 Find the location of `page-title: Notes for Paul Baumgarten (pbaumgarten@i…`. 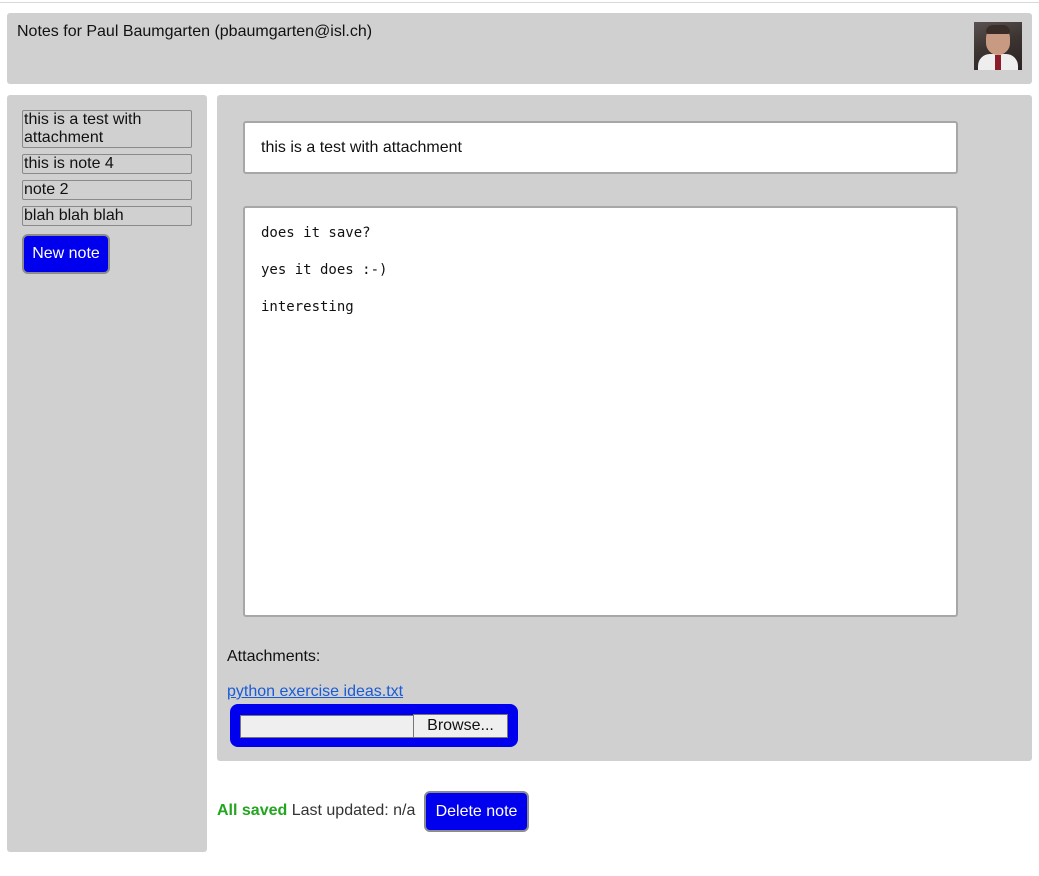

page-title: Notes for Paul Baumgarten (pbaumgarten@i… is located at coordinates (195, 31).